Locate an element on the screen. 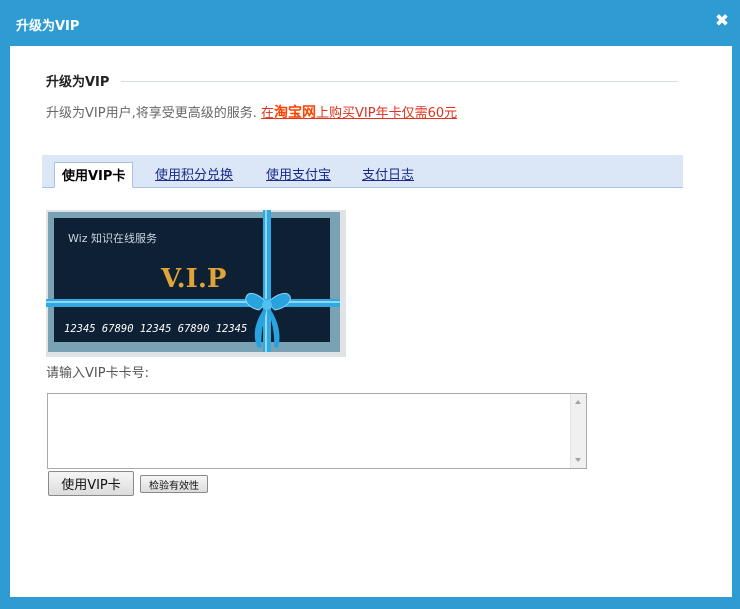 This screenshot has height=609, width=740. promo-line: 升级为VIP用户,将享受更高级的服务. 在淘宝网上购买VIP年卡仅需60元 is located at coordinates (251, 112).